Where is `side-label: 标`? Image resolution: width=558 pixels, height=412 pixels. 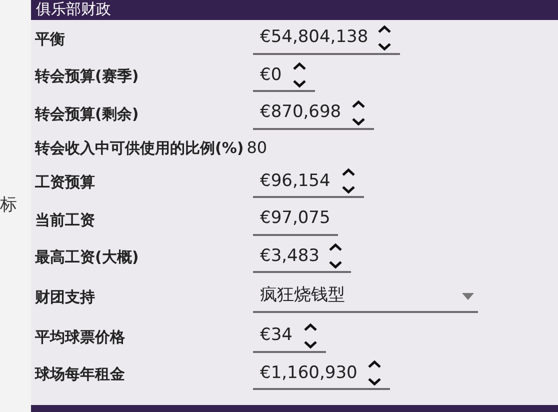
side-label: 标 is located at coordinates (8, 206).